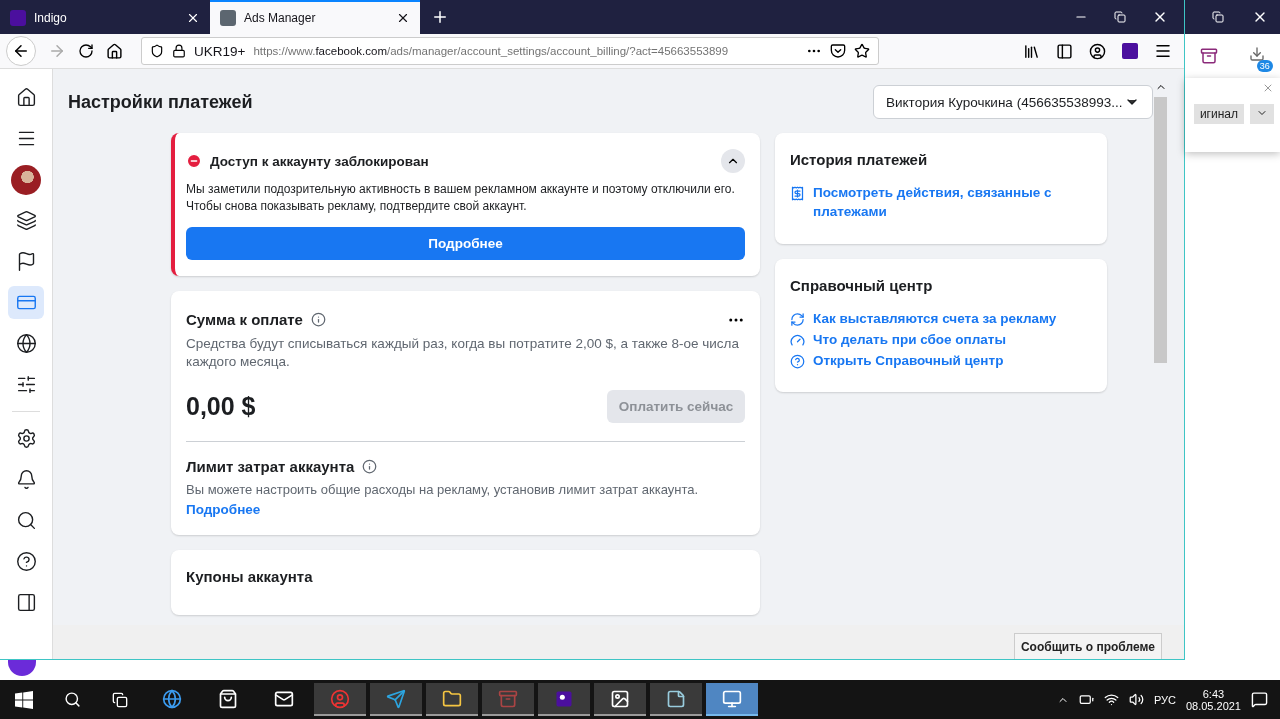  What do you see at coordinates (1087, 646) in the screenshot?
I see `report-problem-button: Сообщить о проблеме` at bounding box center [1087, 646].